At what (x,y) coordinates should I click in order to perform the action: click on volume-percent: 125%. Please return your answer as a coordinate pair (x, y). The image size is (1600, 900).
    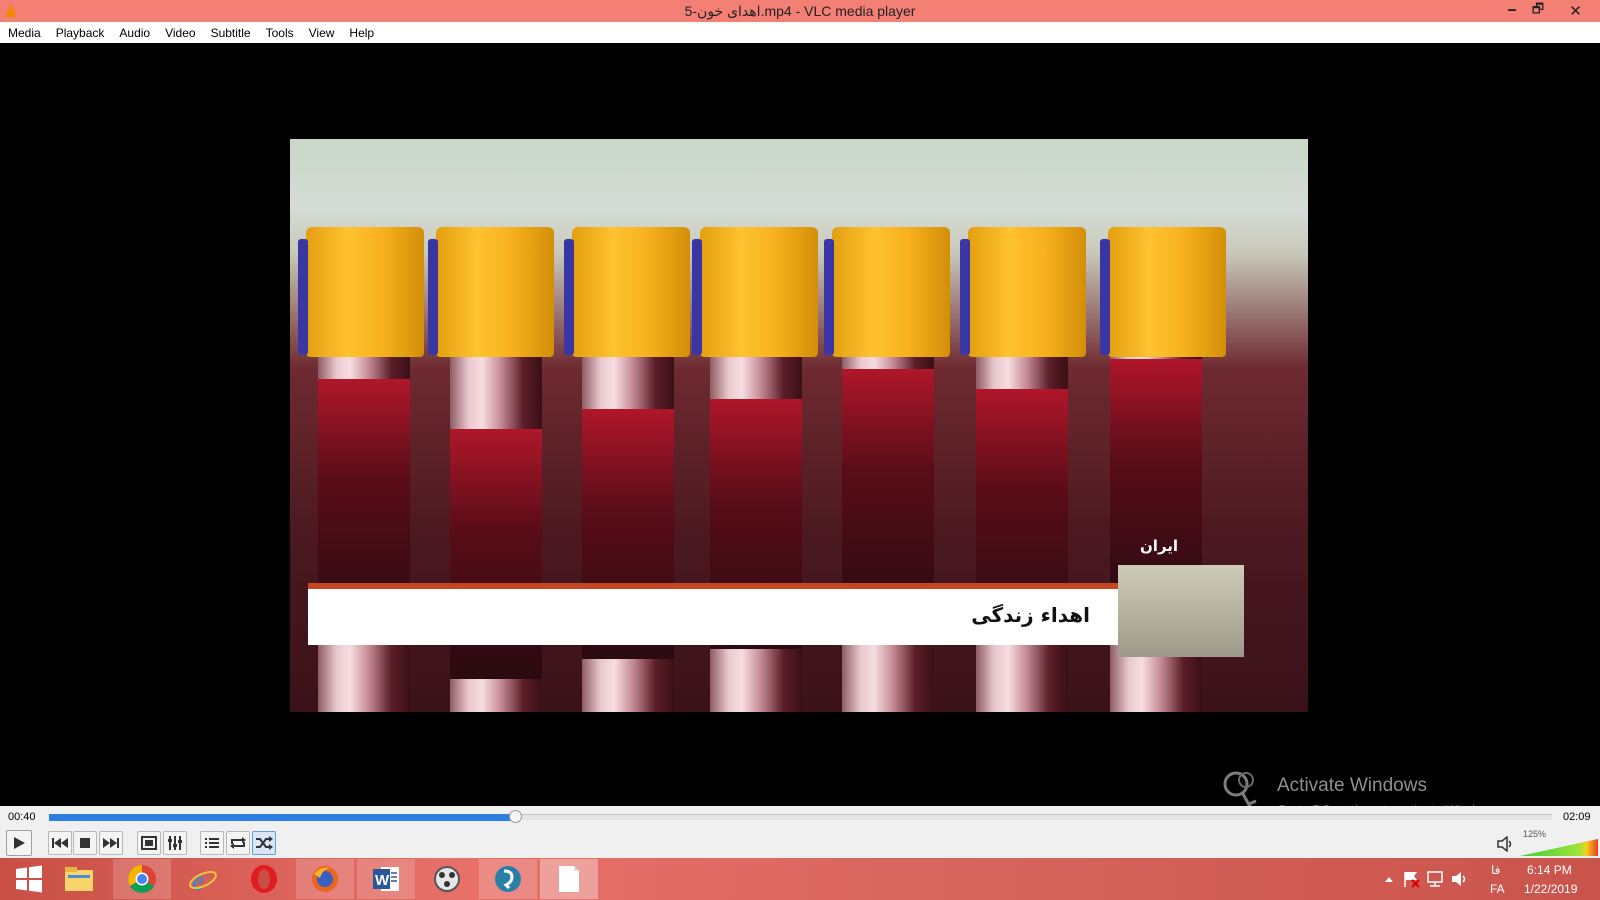
    Looking at the image, I should click on (1535, 834).